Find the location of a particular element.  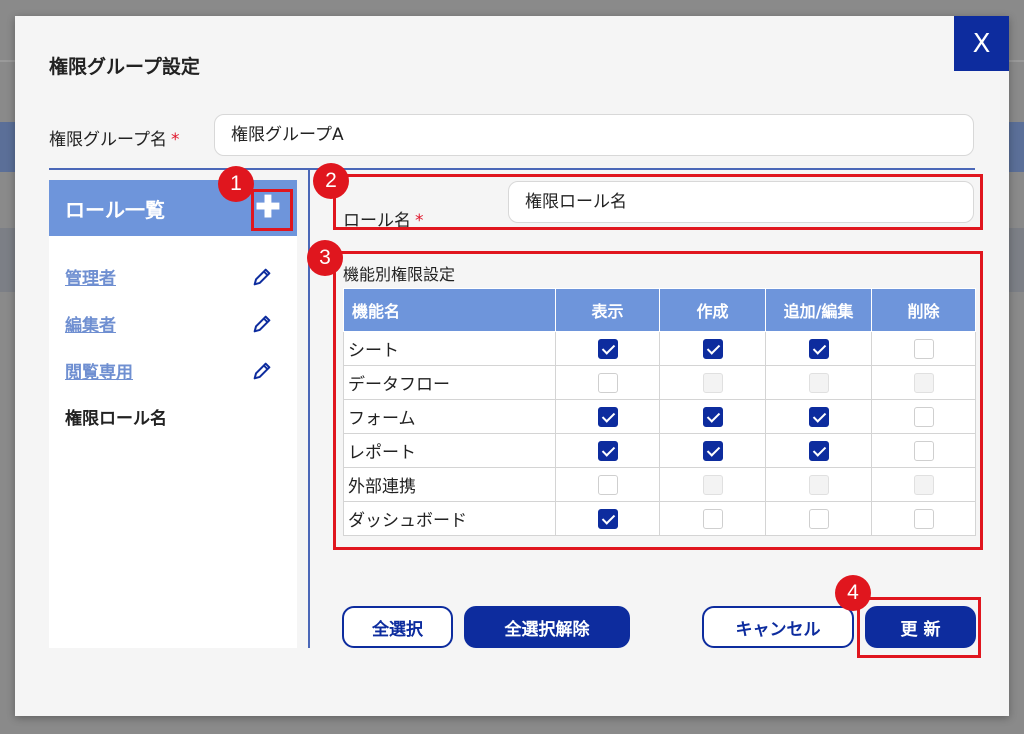

annotation-badge-3: 3 is located at coordinates (325, 258).